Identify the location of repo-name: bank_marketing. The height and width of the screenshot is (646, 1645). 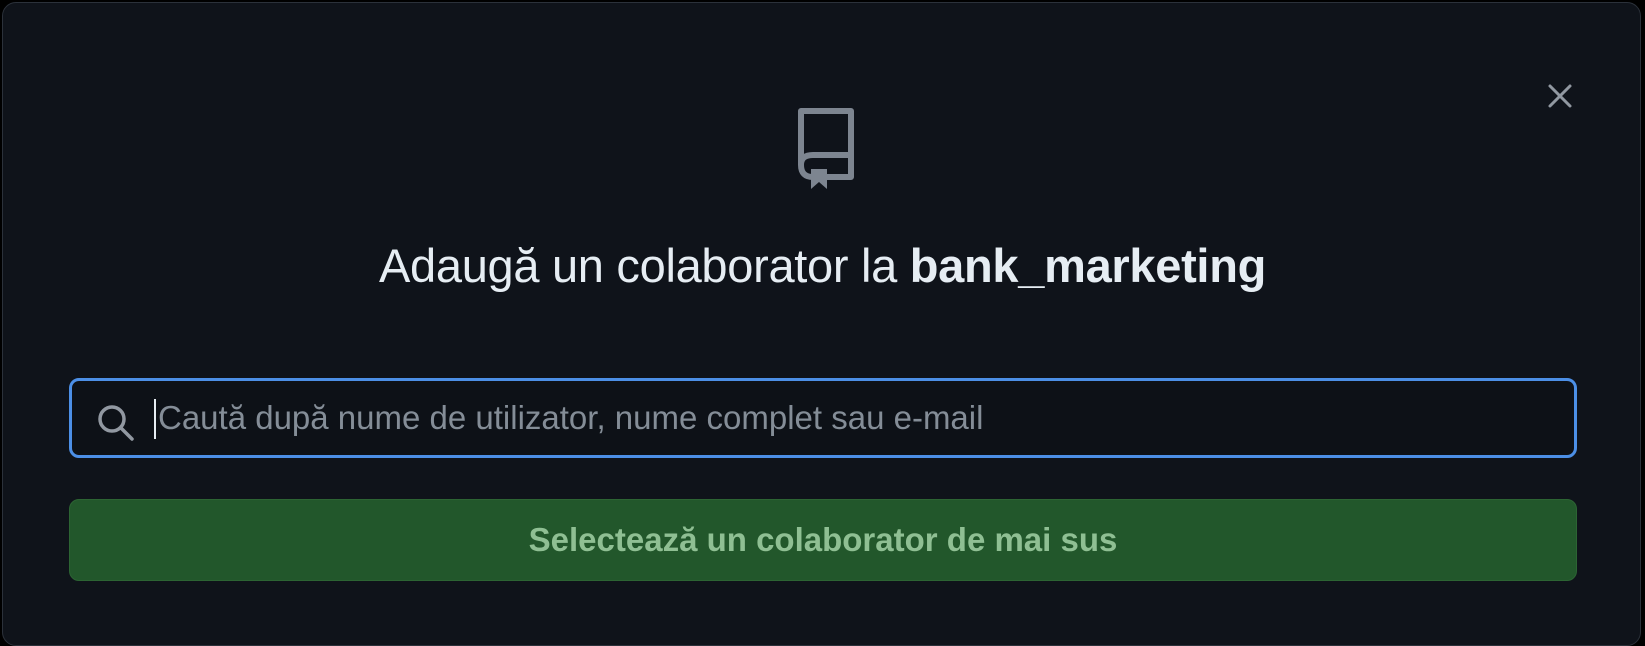
(1088, 265).